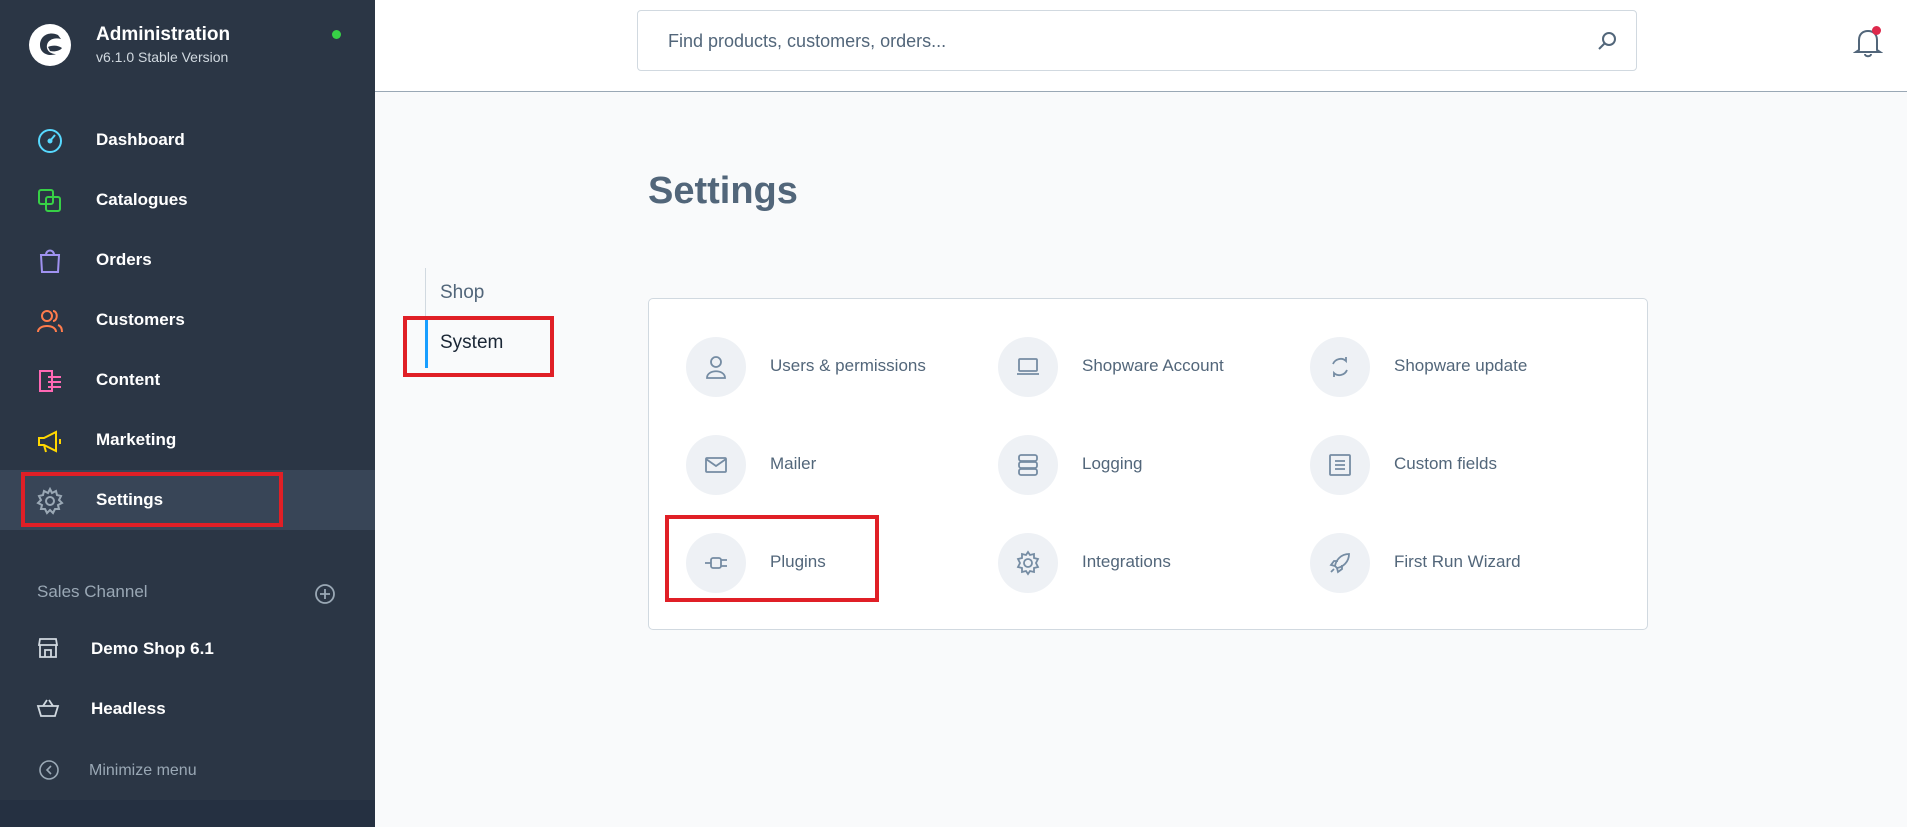  Describe the element at coordinates (187, 140) in the screenshot. I see `nav-item-dashboard: Dashboard` at that location.